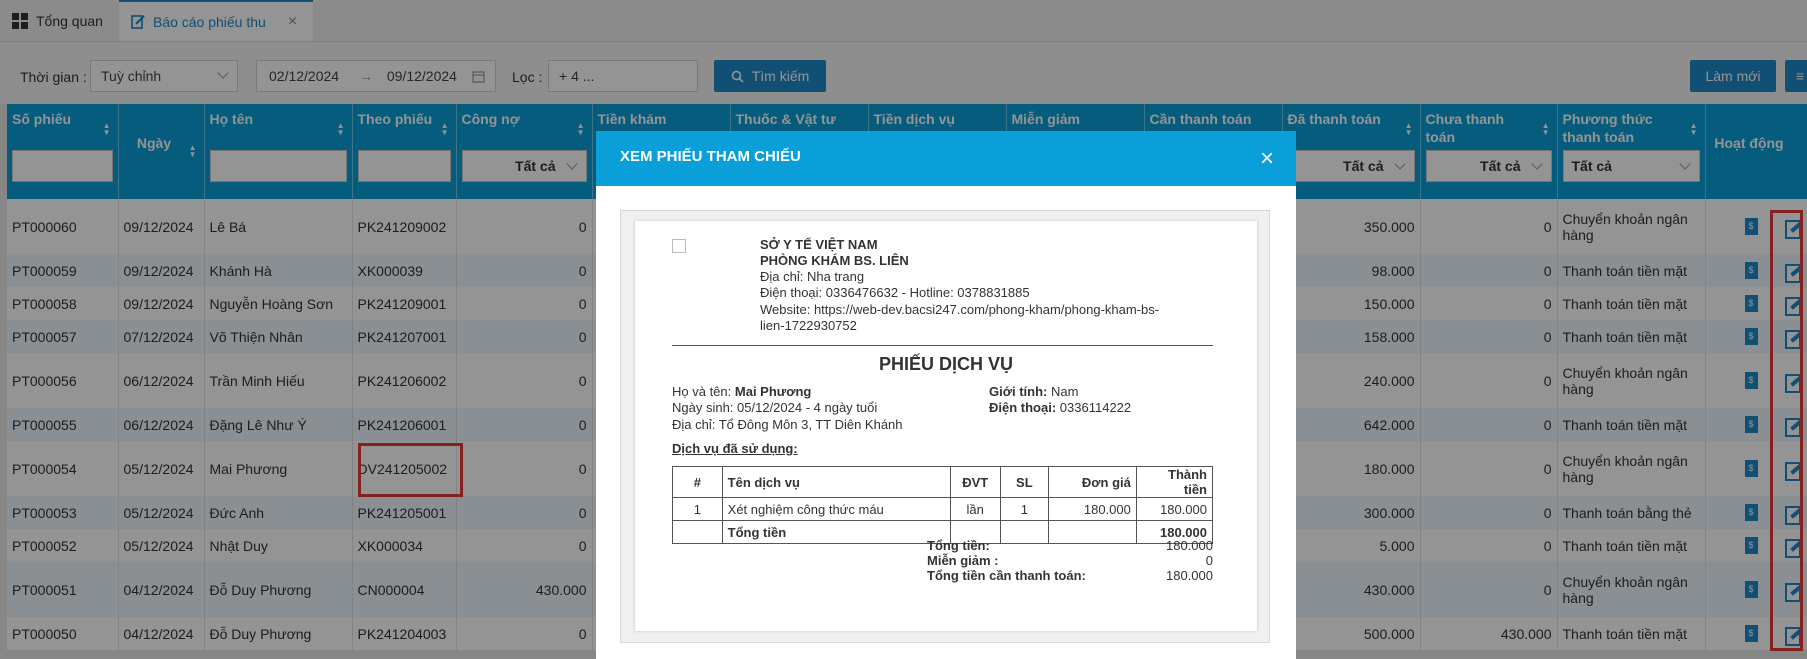 This screenshot has width=1807, height=659. Describe the element at coordinates (819, 244) in the screenshot. I see `org-name: SỞ Y TẾ VIỆT NAM` at that location.